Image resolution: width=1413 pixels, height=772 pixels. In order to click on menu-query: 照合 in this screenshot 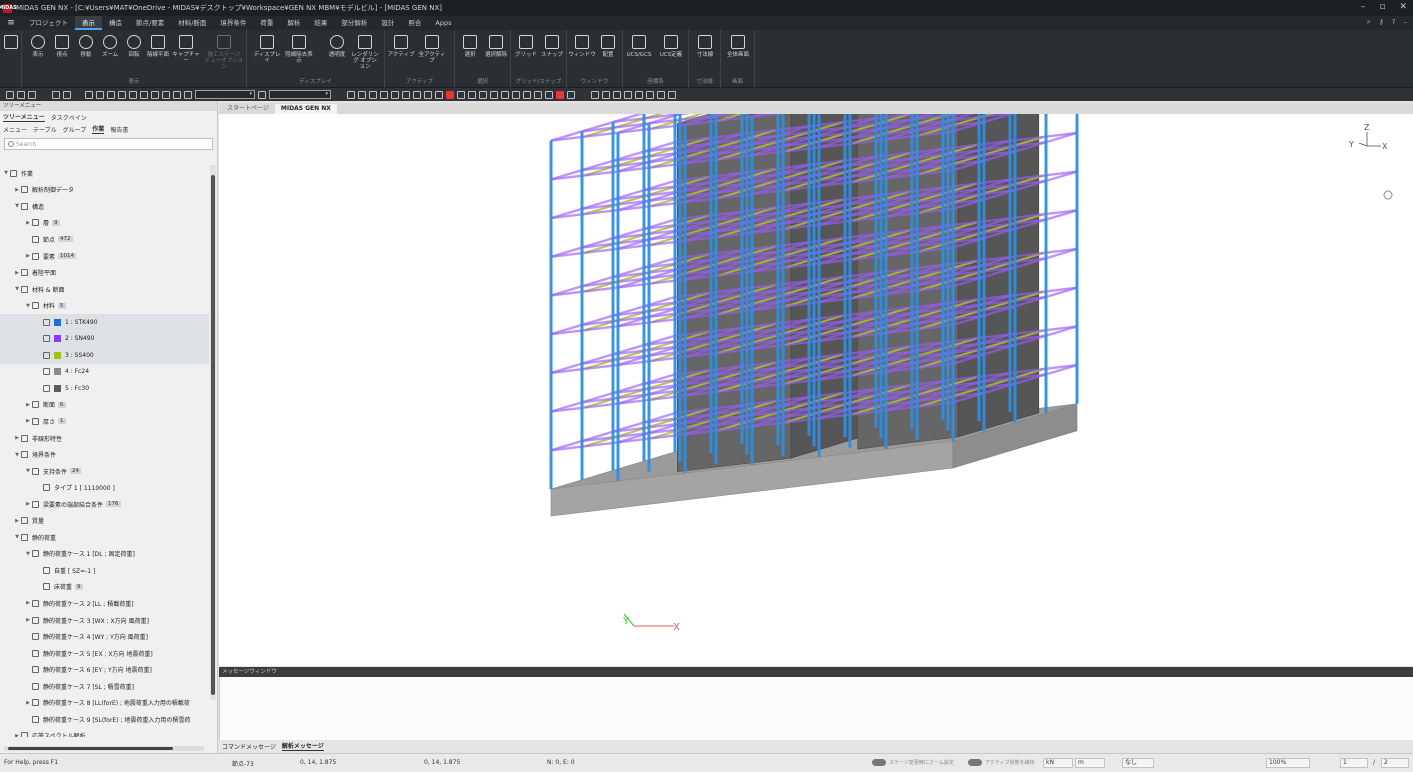, I will do `click(414, 23)`.